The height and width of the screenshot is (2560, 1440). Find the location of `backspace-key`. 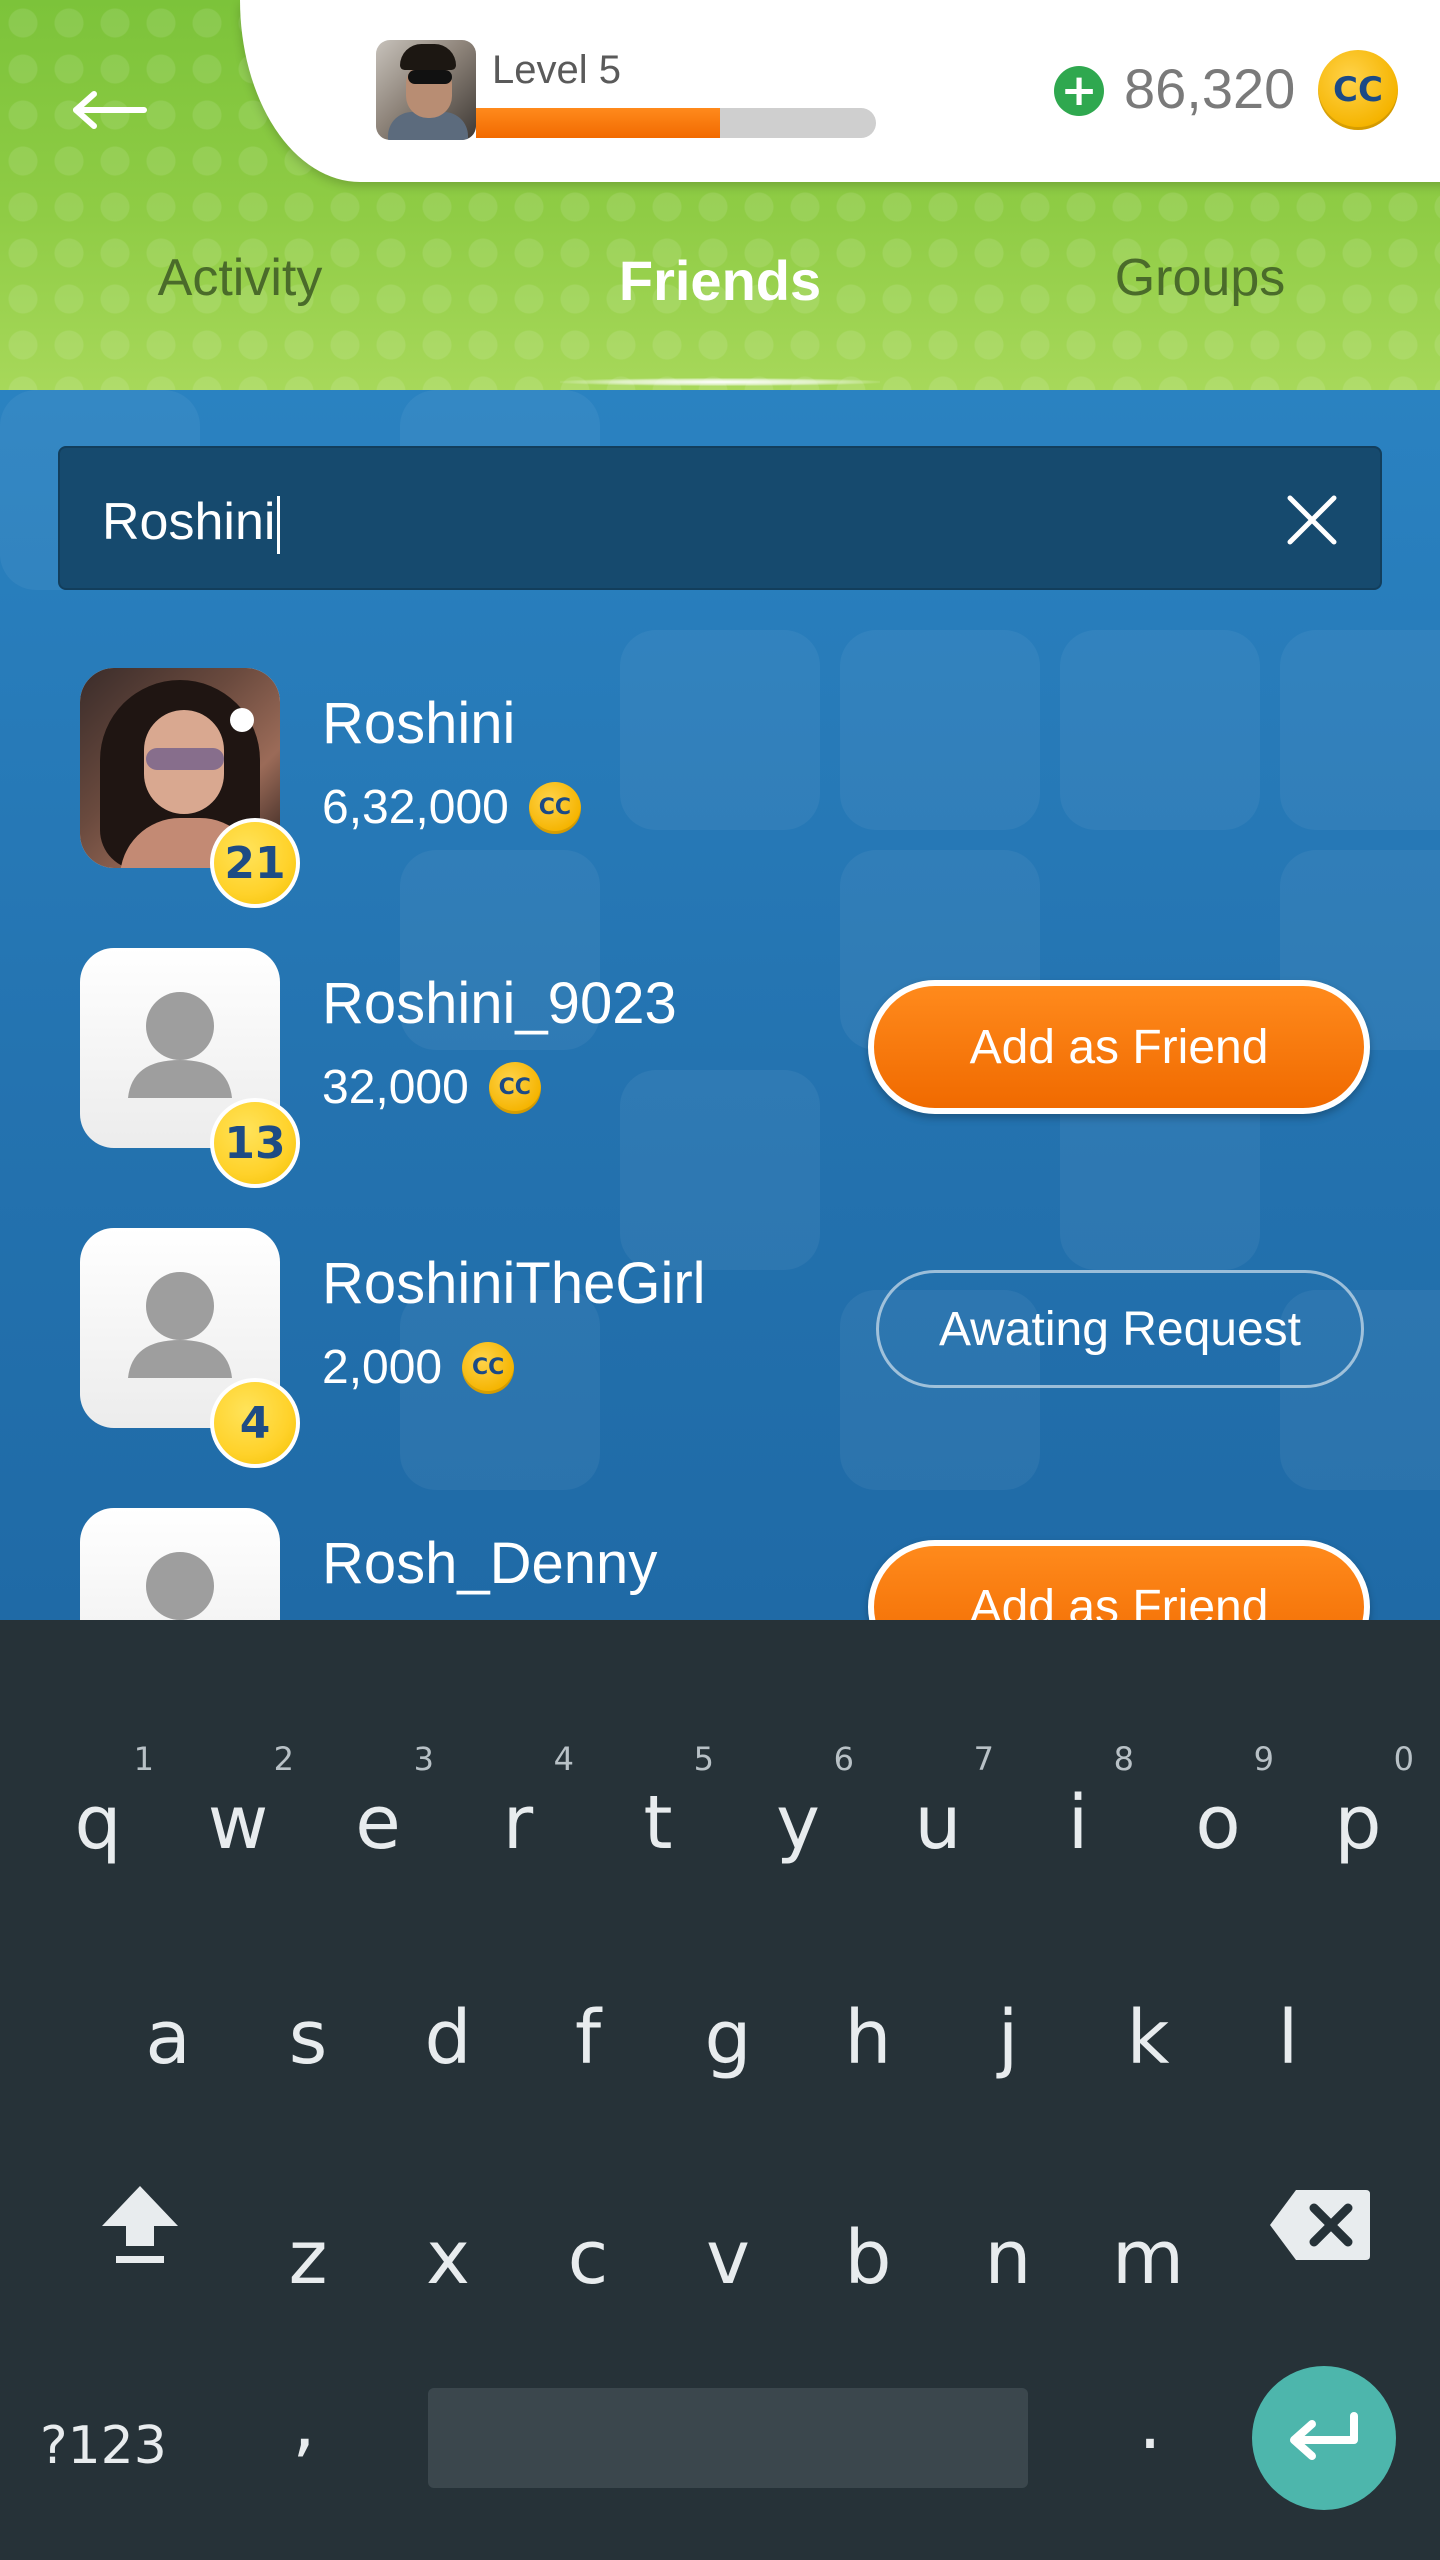

backspace-key is located at coordinates (1320, 2227).